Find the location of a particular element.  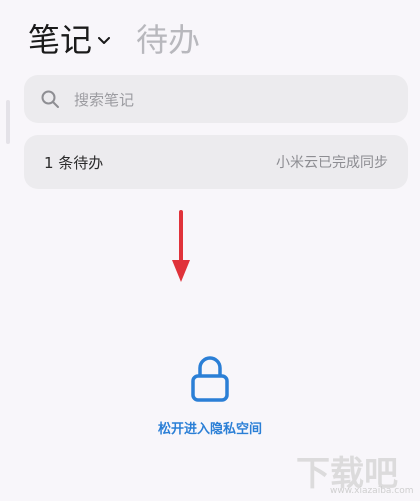

arrow-down-icon is located at coordinates (181, 249).